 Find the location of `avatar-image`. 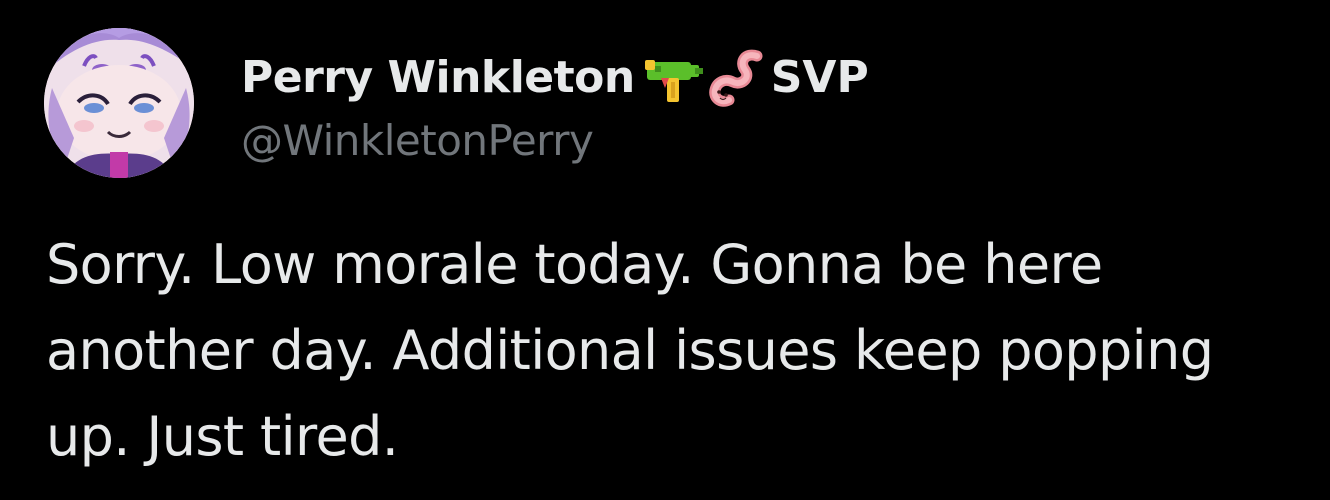

avatar-image is located at coordinates (119, 103).